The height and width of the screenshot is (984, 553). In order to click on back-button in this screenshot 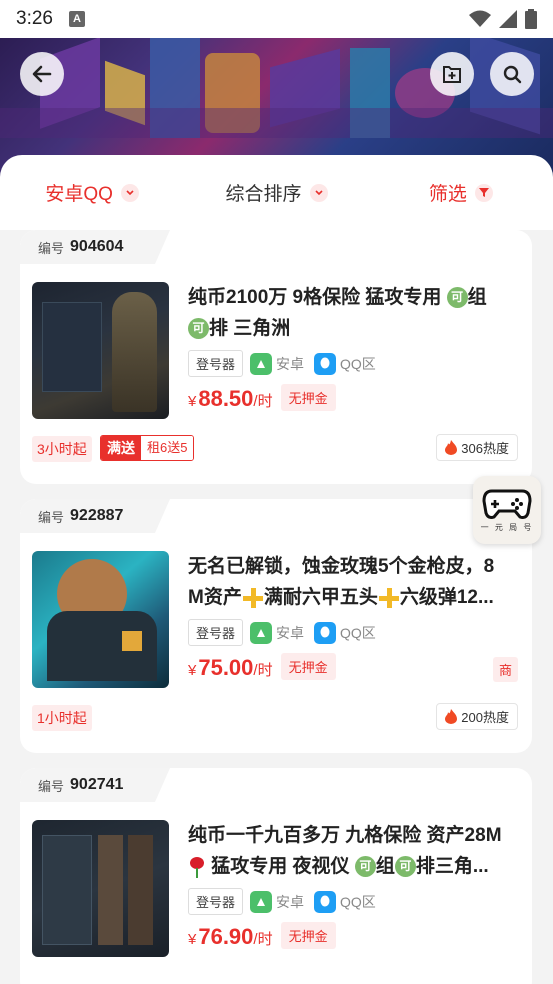, I will do `click(42, 74)`.